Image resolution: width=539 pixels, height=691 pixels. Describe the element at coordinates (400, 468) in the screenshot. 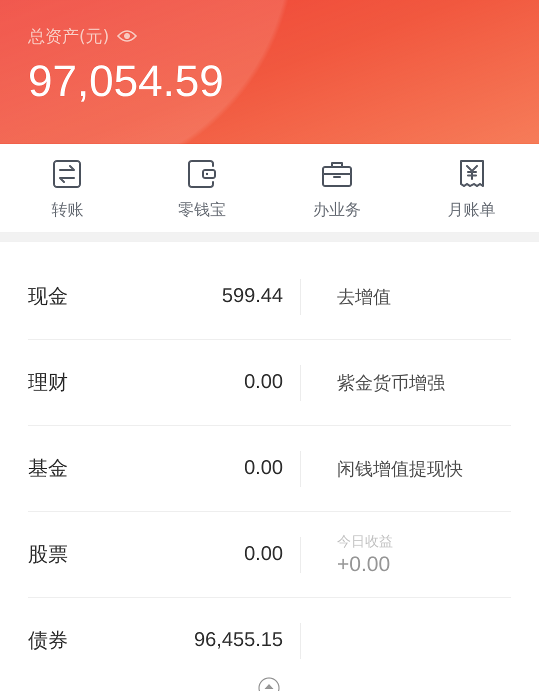

I see `promo-link: 闲钱增值提现快` at that location.